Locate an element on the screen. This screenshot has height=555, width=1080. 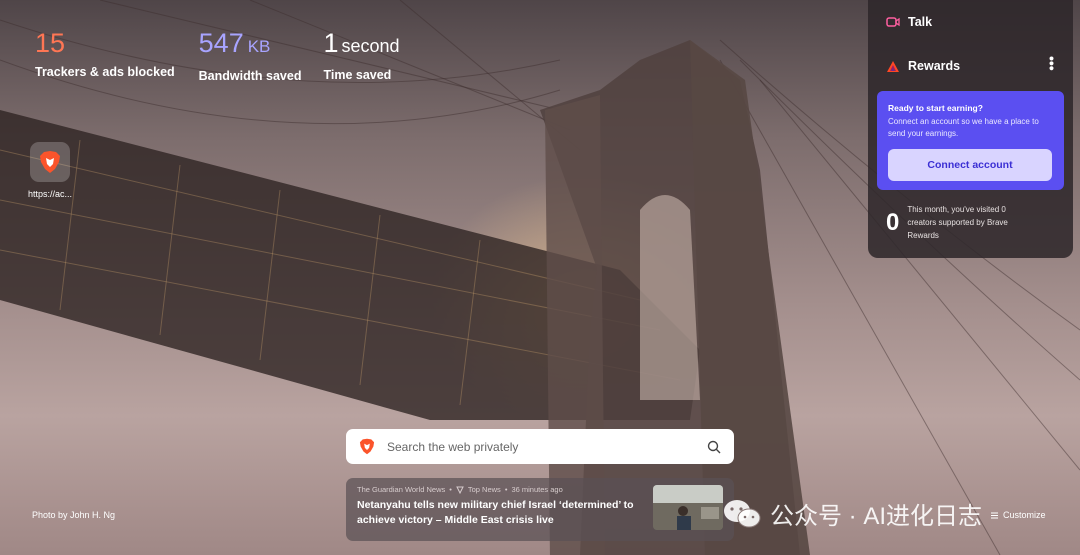
bat-triangle-icon is located at coordinates (893, 66).